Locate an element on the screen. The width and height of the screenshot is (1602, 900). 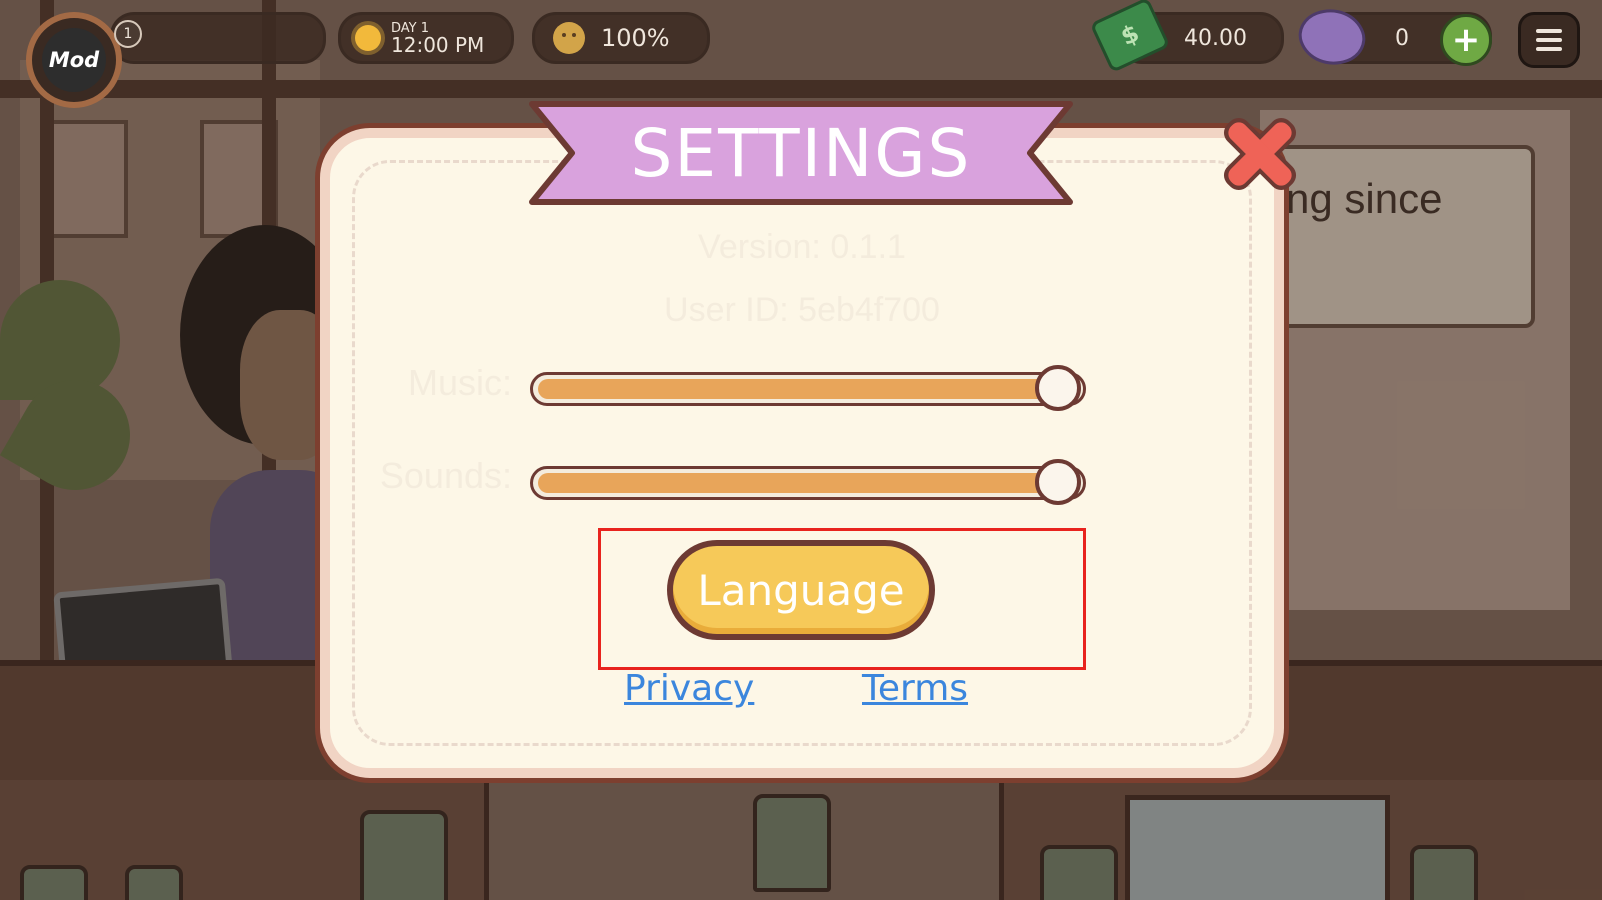
user-id-text: User ID: 5eb4f700 is located at coordinates (802, 310).